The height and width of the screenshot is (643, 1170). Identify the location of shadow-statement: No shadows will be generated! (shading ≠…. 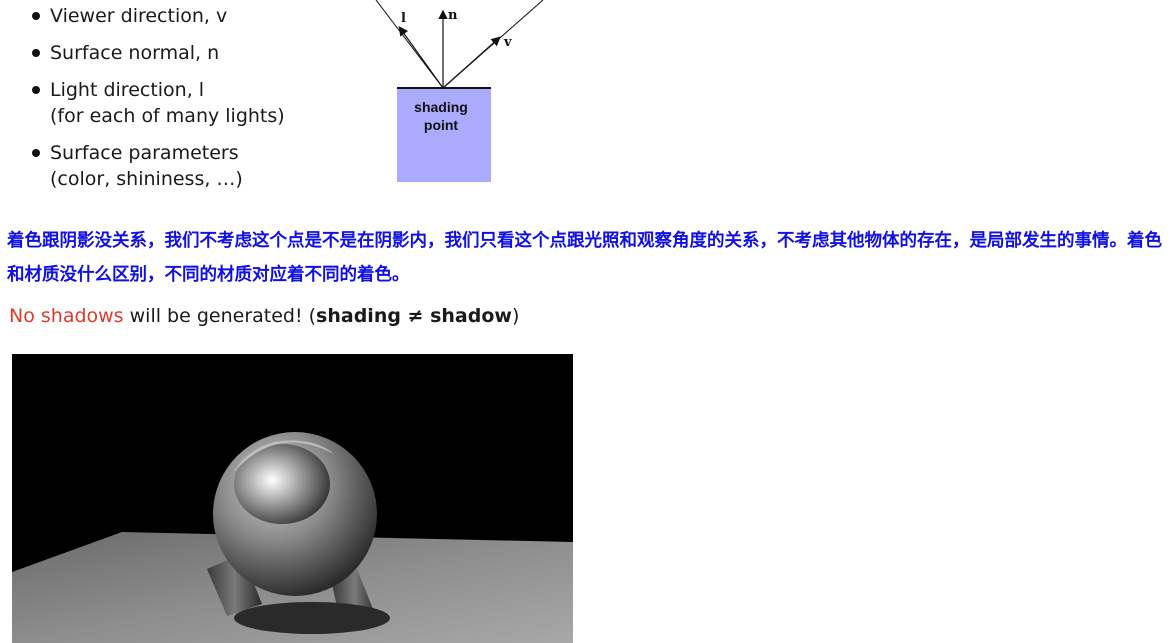
(264, 316).